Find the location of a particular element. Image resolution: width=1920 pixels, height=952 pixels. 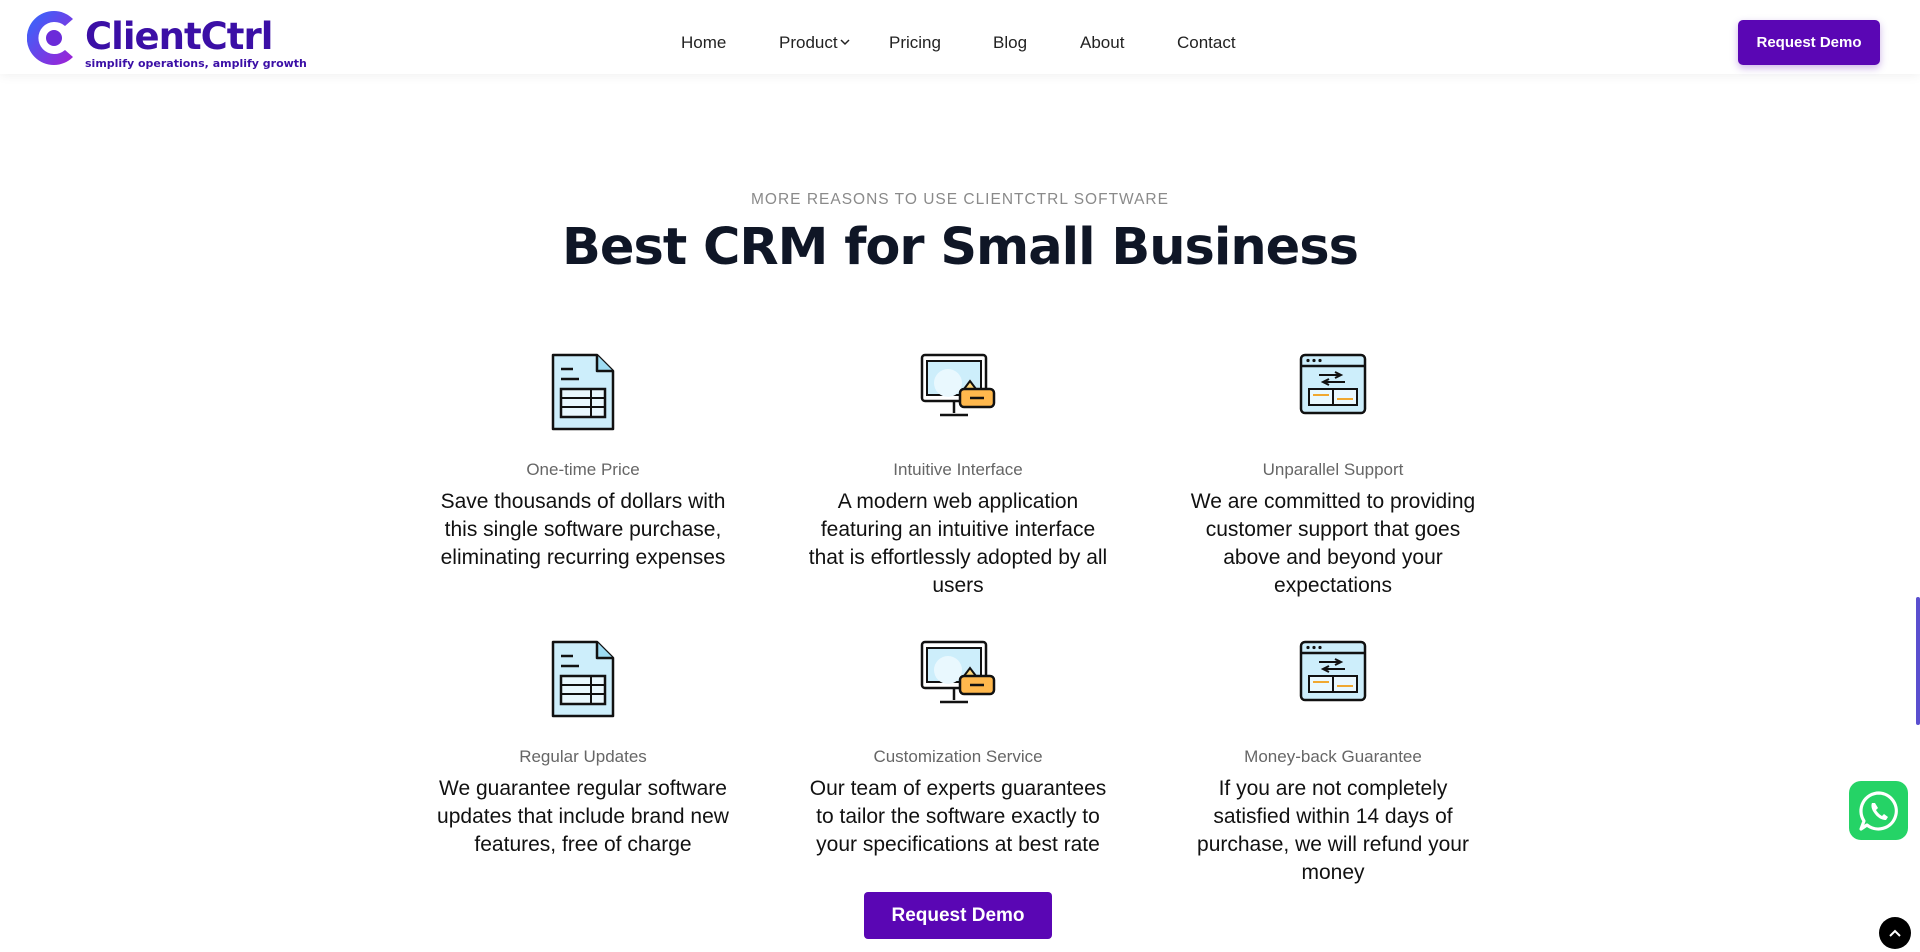

brand-tagline: simplify operations, amplify growth is located at coordinates (196, 63).